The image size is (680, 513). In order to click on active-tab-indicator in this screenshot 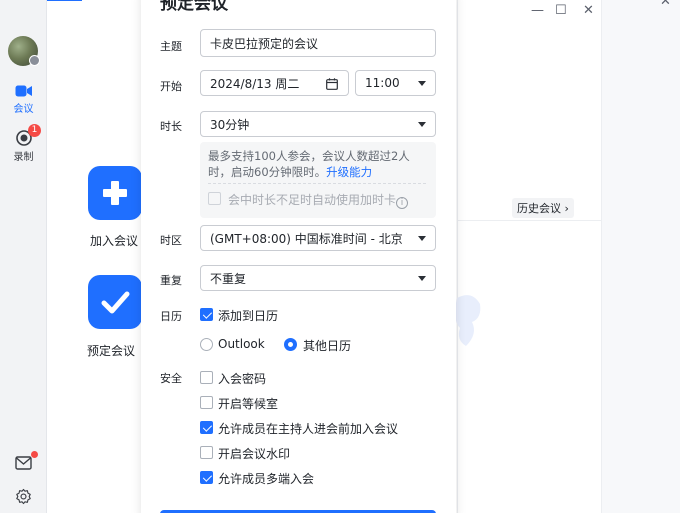, I will do `click(64, 0)`.